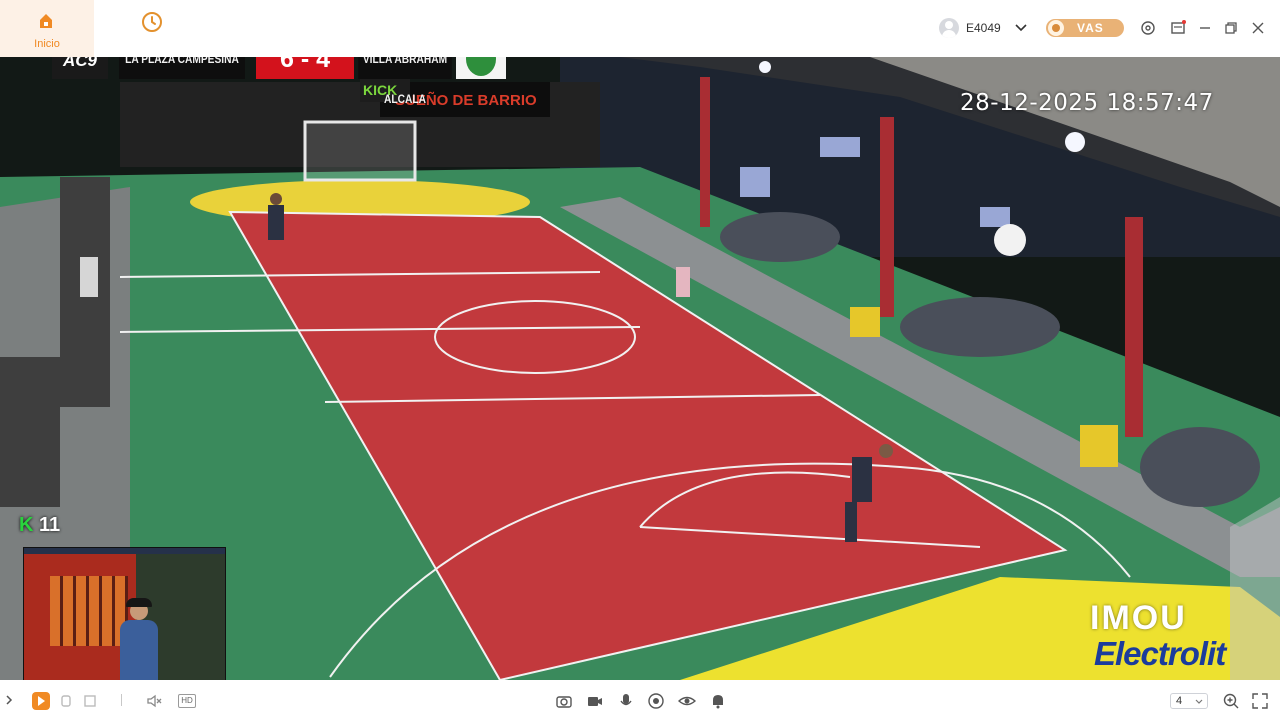 The image size is (1280, 720). Describe the element at coordinates (1205, 28) in the screenshot. I see `minimize-icon` at that location.